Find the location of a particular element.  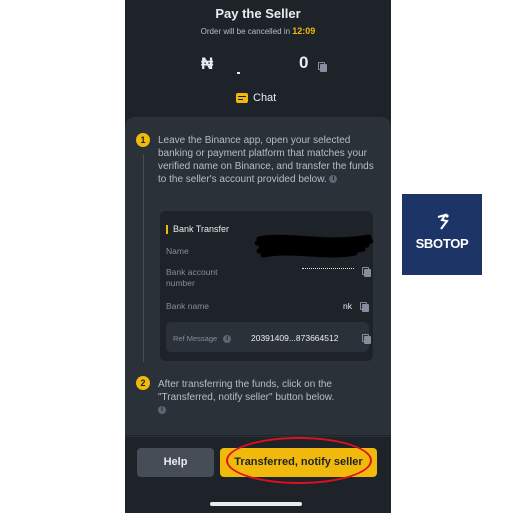

amount-value: 0 is located at coordinates (304, 62).